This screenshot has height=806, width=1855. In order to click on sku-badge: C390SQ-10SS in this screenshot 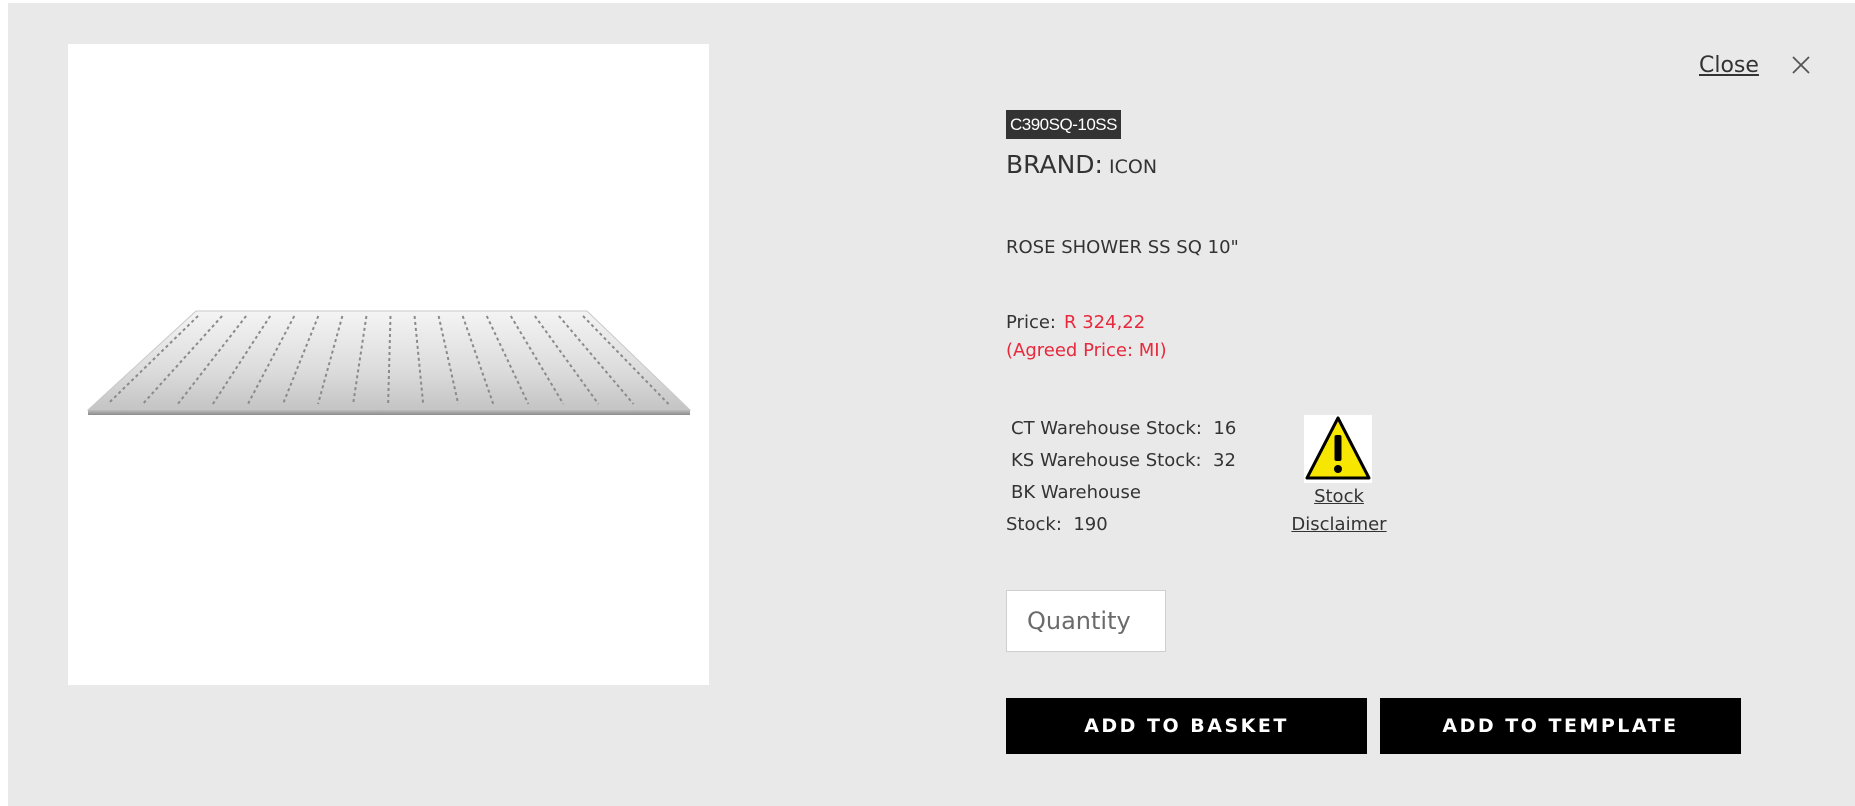, I will do `click(1063, 124)`.